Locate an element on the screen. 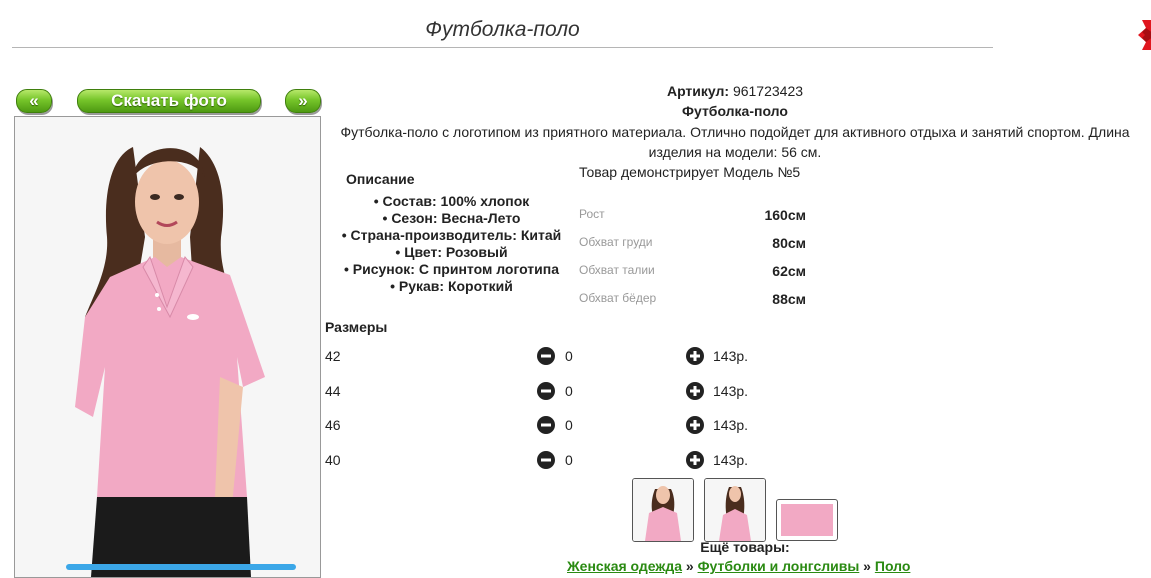 The image size is (1151, 578). size-label: 44 is located at coordinates (333, 391).